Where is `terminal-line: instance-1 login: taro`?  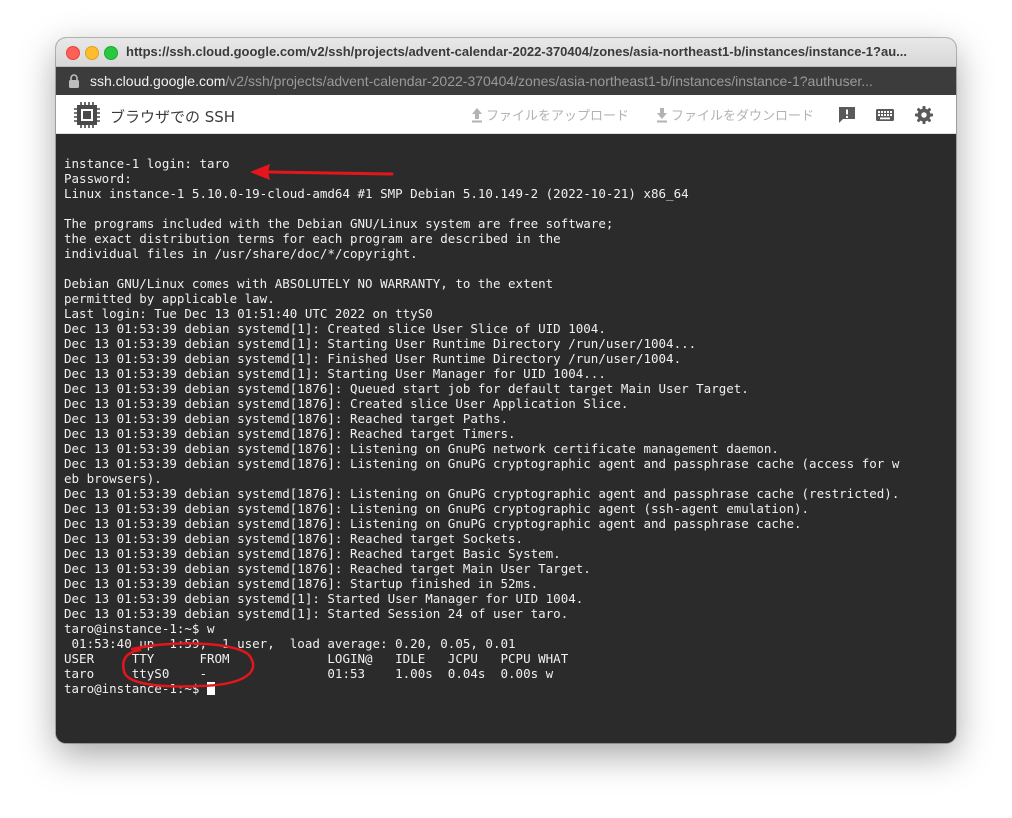
terminal-line: instance-1 login: taro is located at coordinates (147, 163).